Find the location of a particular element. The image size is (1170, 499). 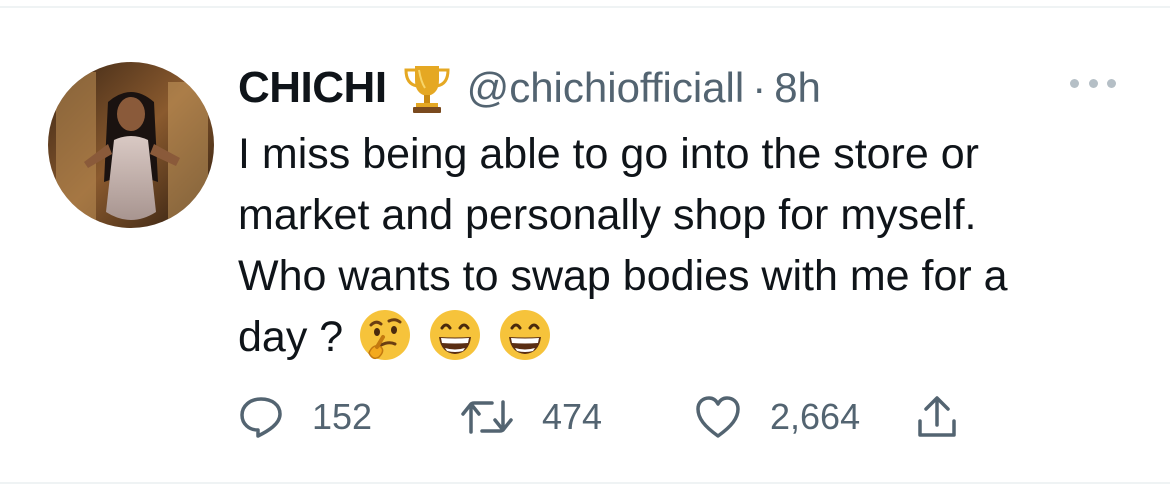

timestamp: 8h is located at coordinates (797, 88).